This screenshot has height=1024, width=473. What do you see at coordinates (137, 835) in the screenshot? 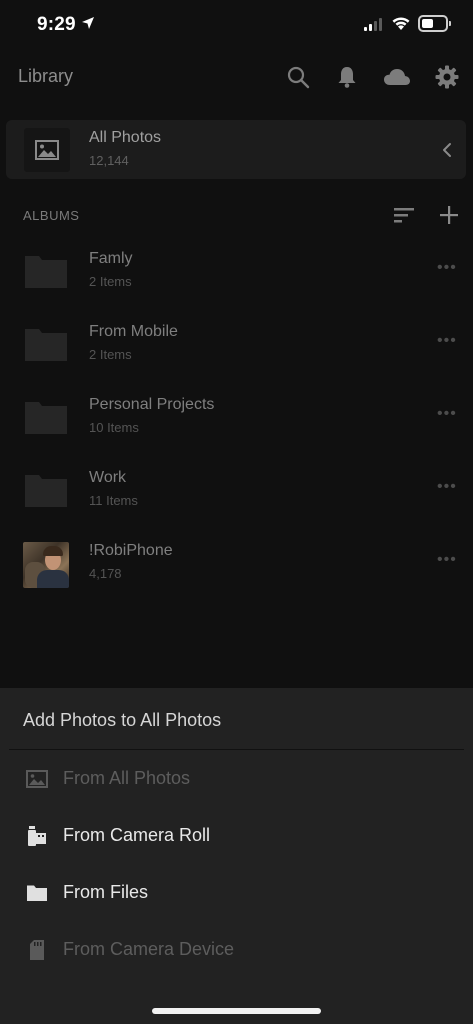
I see `option-label: From Camera Roll` at bounding box center [137, 835].